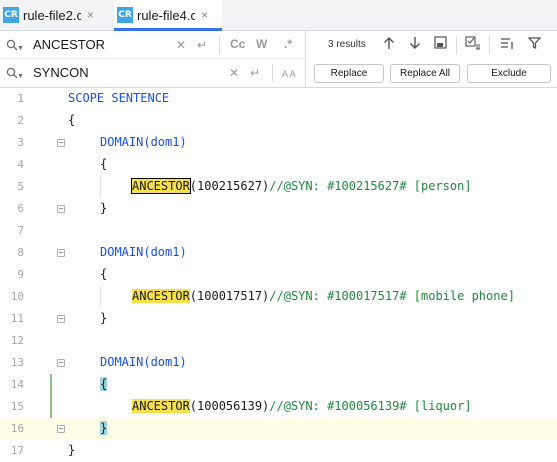 Image resolution: width=557 pixels, height=462 pixels. Describe the element at coordinates (69, 44) in the screenshot. I see `find-input: ANCESTOR` at that location.